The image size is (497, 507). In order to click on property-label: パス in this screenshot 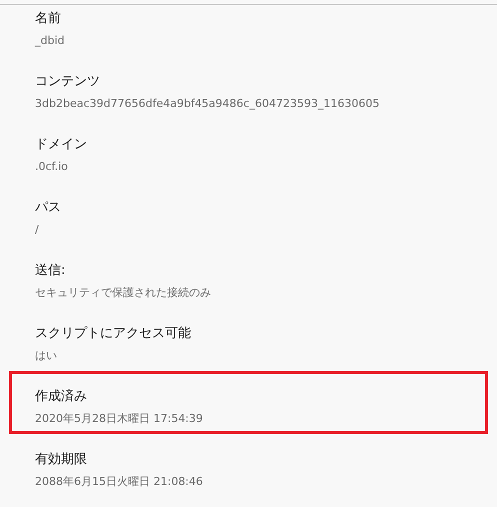, I will do `click(48, 208)`.